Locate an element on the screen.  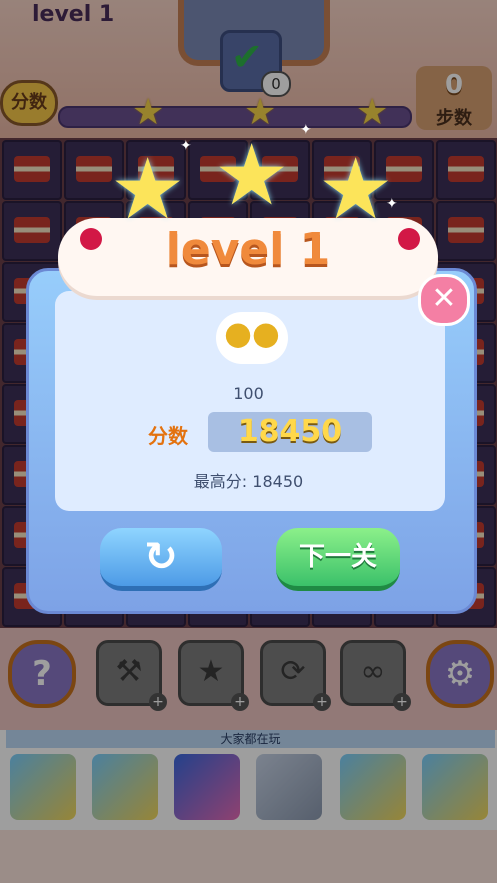
next-level-button: 下一关 is located at coordinates (338, 559).